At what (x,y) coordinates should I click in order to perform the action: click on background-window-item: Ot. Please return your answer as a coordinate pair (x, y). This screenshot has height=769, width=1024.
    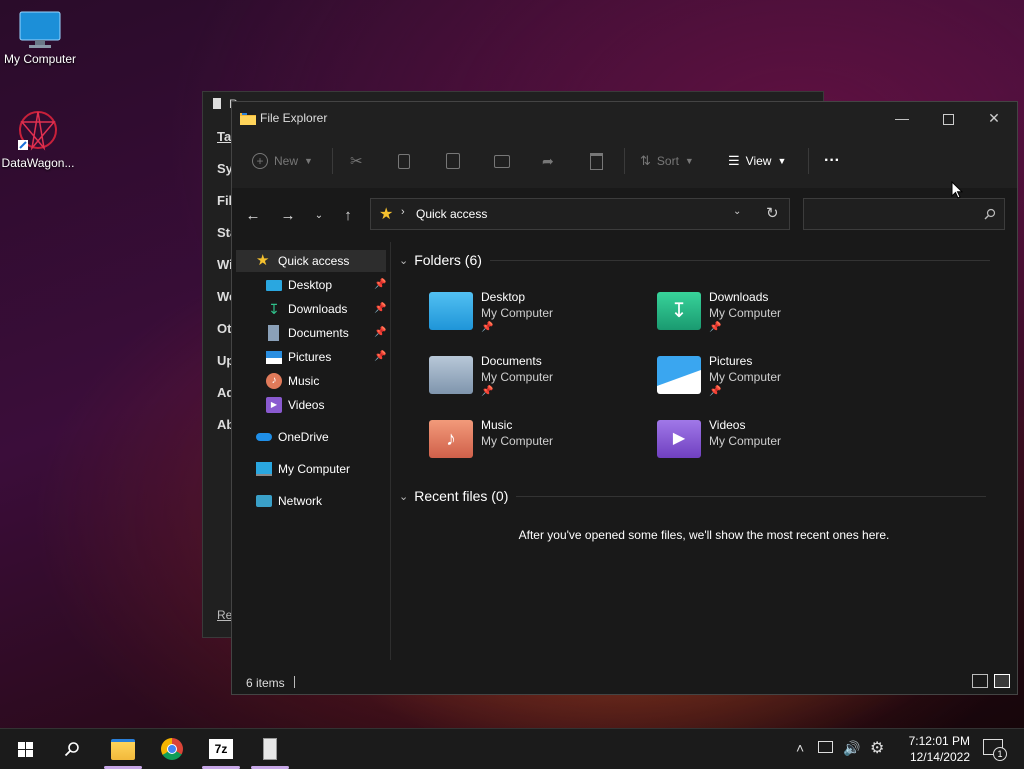
    Looking at the image, I should click on (224, 328).